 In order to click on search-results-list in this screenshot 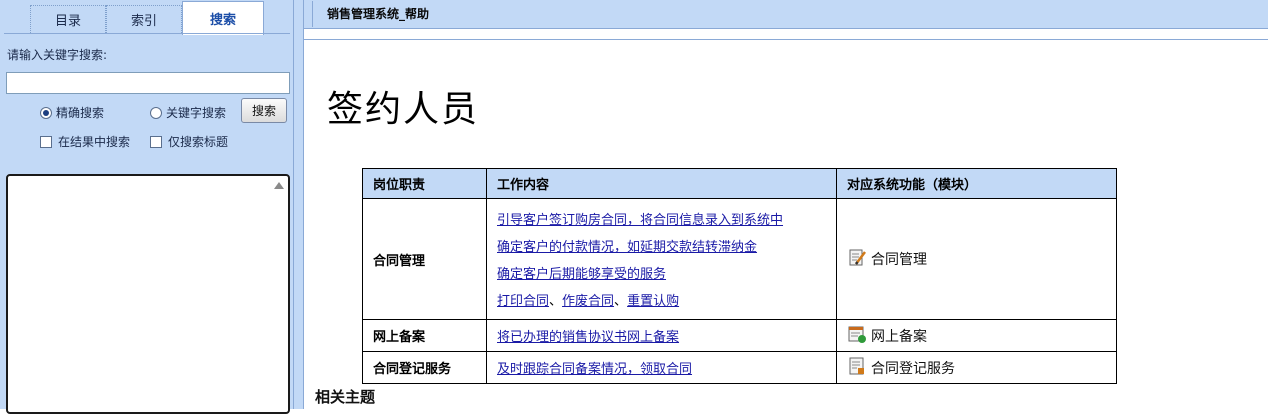, I will do `click(148, 294)`.